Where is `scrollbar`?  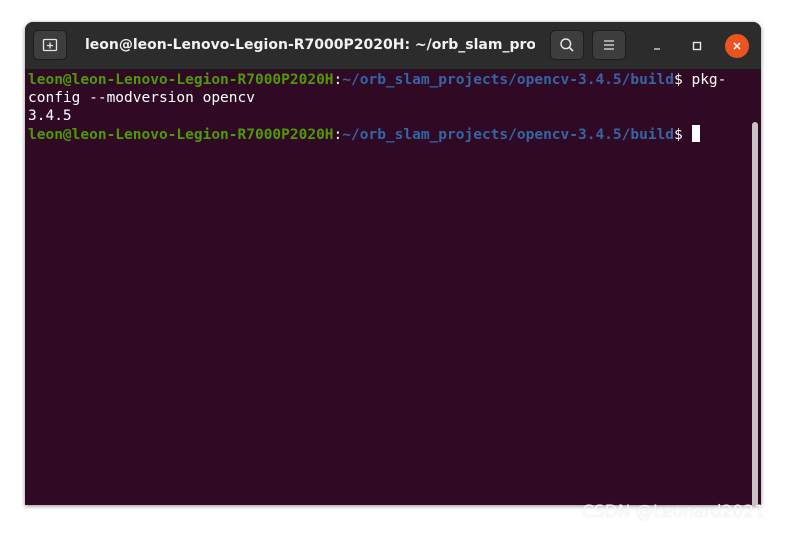
scrollbar is located at coordinates (755, 313).